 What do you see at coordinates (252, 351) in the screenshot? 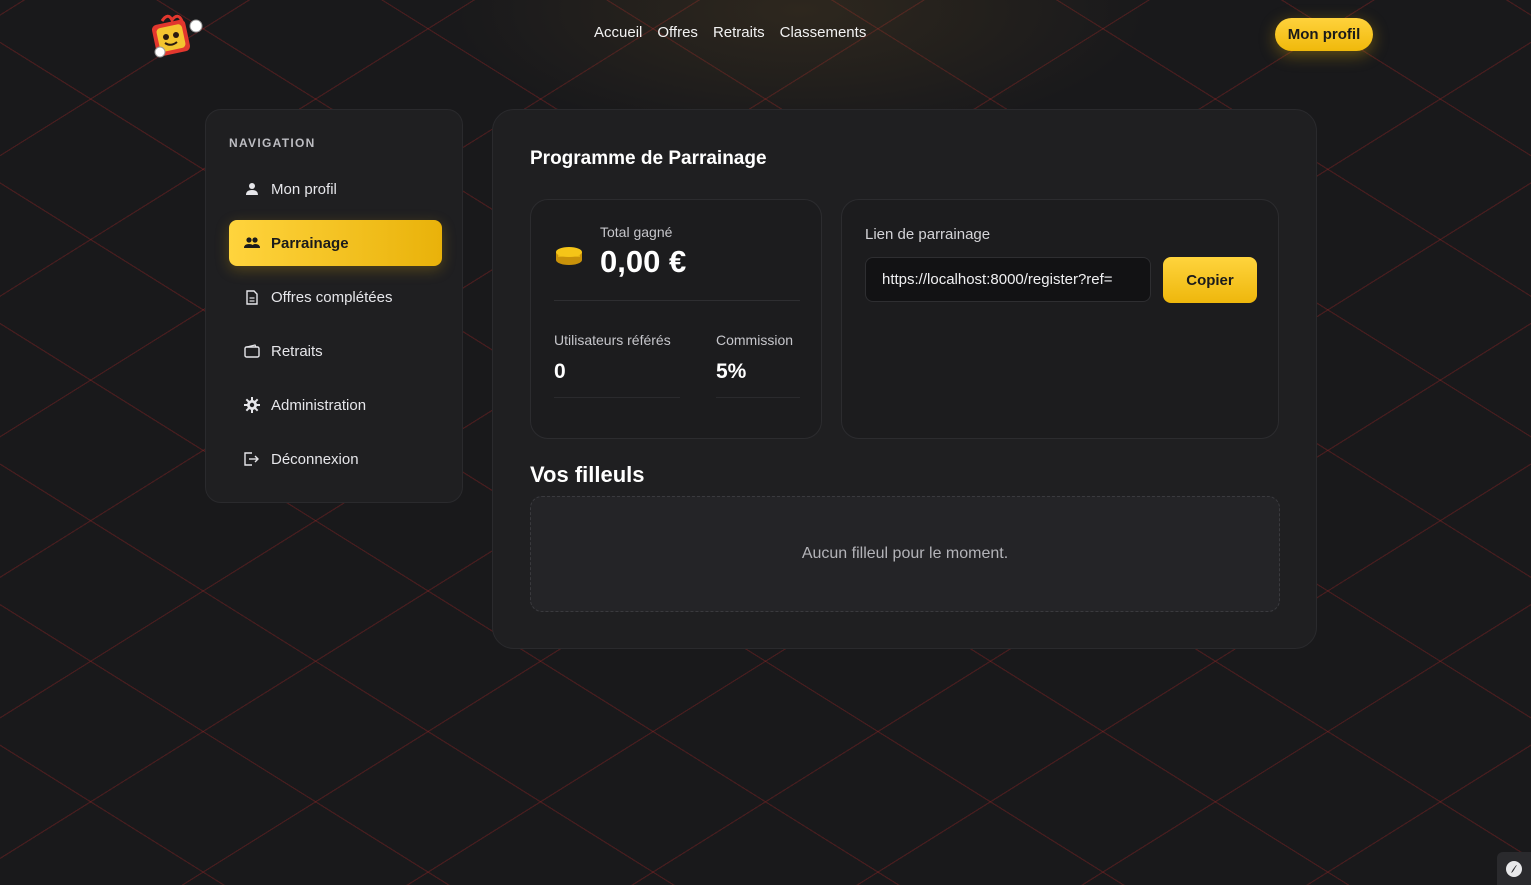
I see `wallet-icon` at bounding box center [252, 351].